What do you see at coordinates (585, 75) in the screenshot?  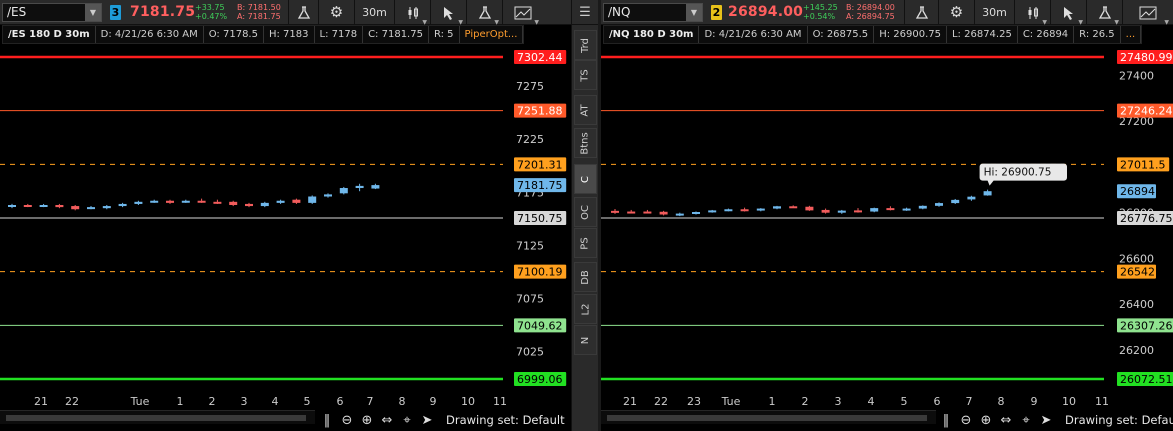 I see `side-tab-ts: TS` at bounding box center [585, 75].